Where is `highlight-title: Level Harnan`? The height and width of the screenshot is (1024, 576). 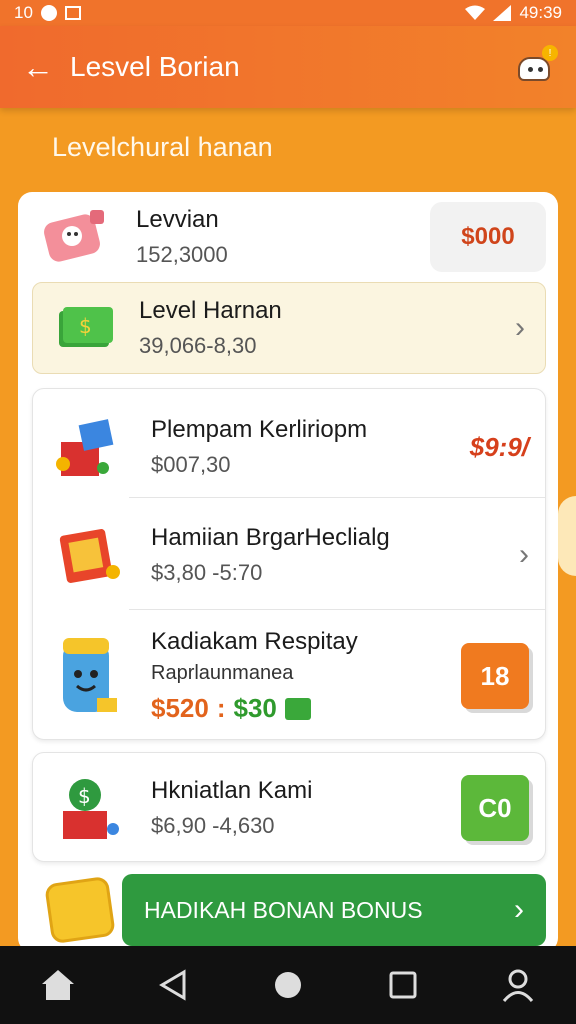 highlight-title: Level Harnan is located at coordinates (210, 310).